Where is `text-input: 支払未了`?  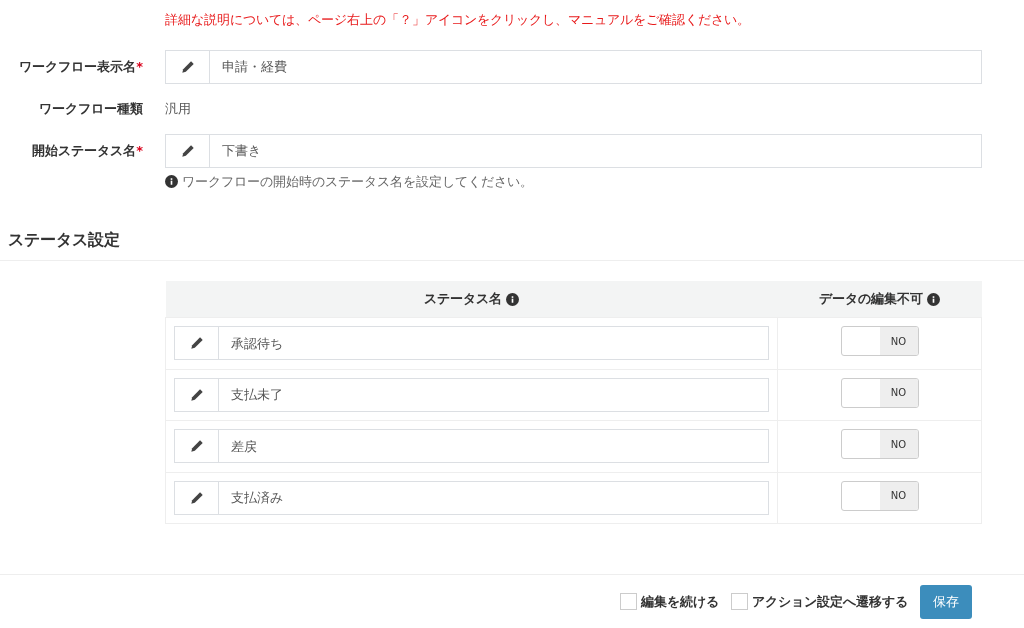
text-input: 支払未了 is located at coordinates (494, 394).